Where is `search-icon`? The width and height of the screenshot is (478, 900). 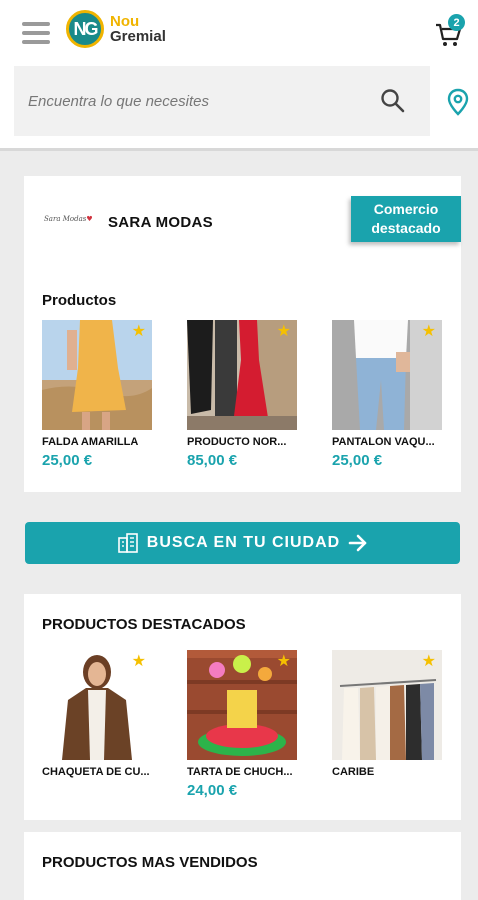 search-icon is located at coordinates (395, 101).